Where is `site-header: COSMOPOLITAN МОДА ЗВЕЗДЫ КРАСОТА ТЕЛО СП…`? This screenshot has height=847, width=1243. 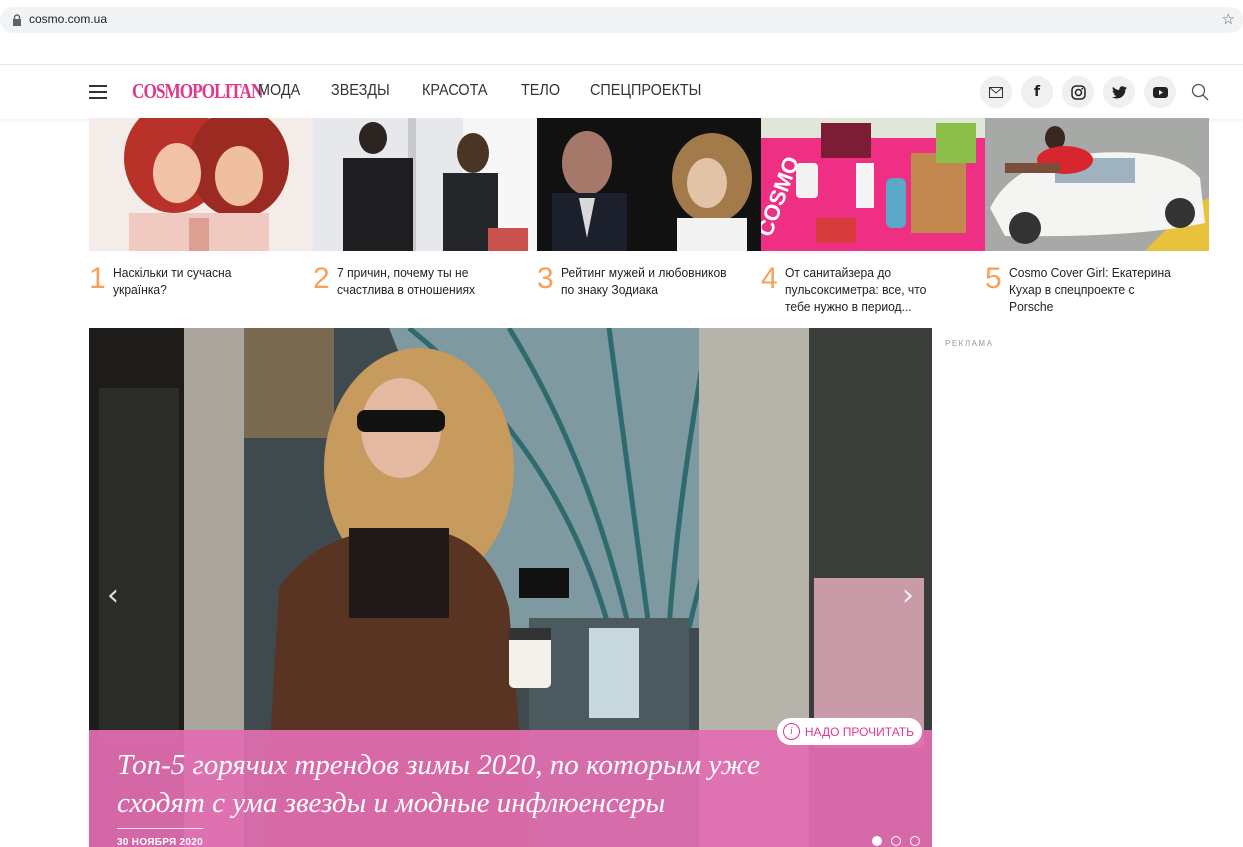
site-header: COSMOPOLITAN МОДА ЗВЕЗДЫ КРАСОТА ТЕЛО СП… is located at coordinates (621, 91).